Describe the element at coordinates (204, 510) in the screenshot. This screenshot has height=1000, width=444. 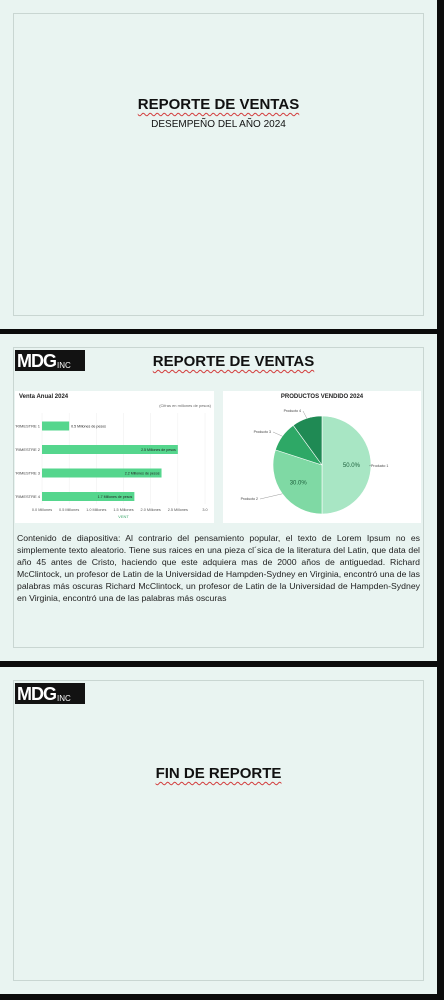
I see `x-tick-label: 3.0` at that location.